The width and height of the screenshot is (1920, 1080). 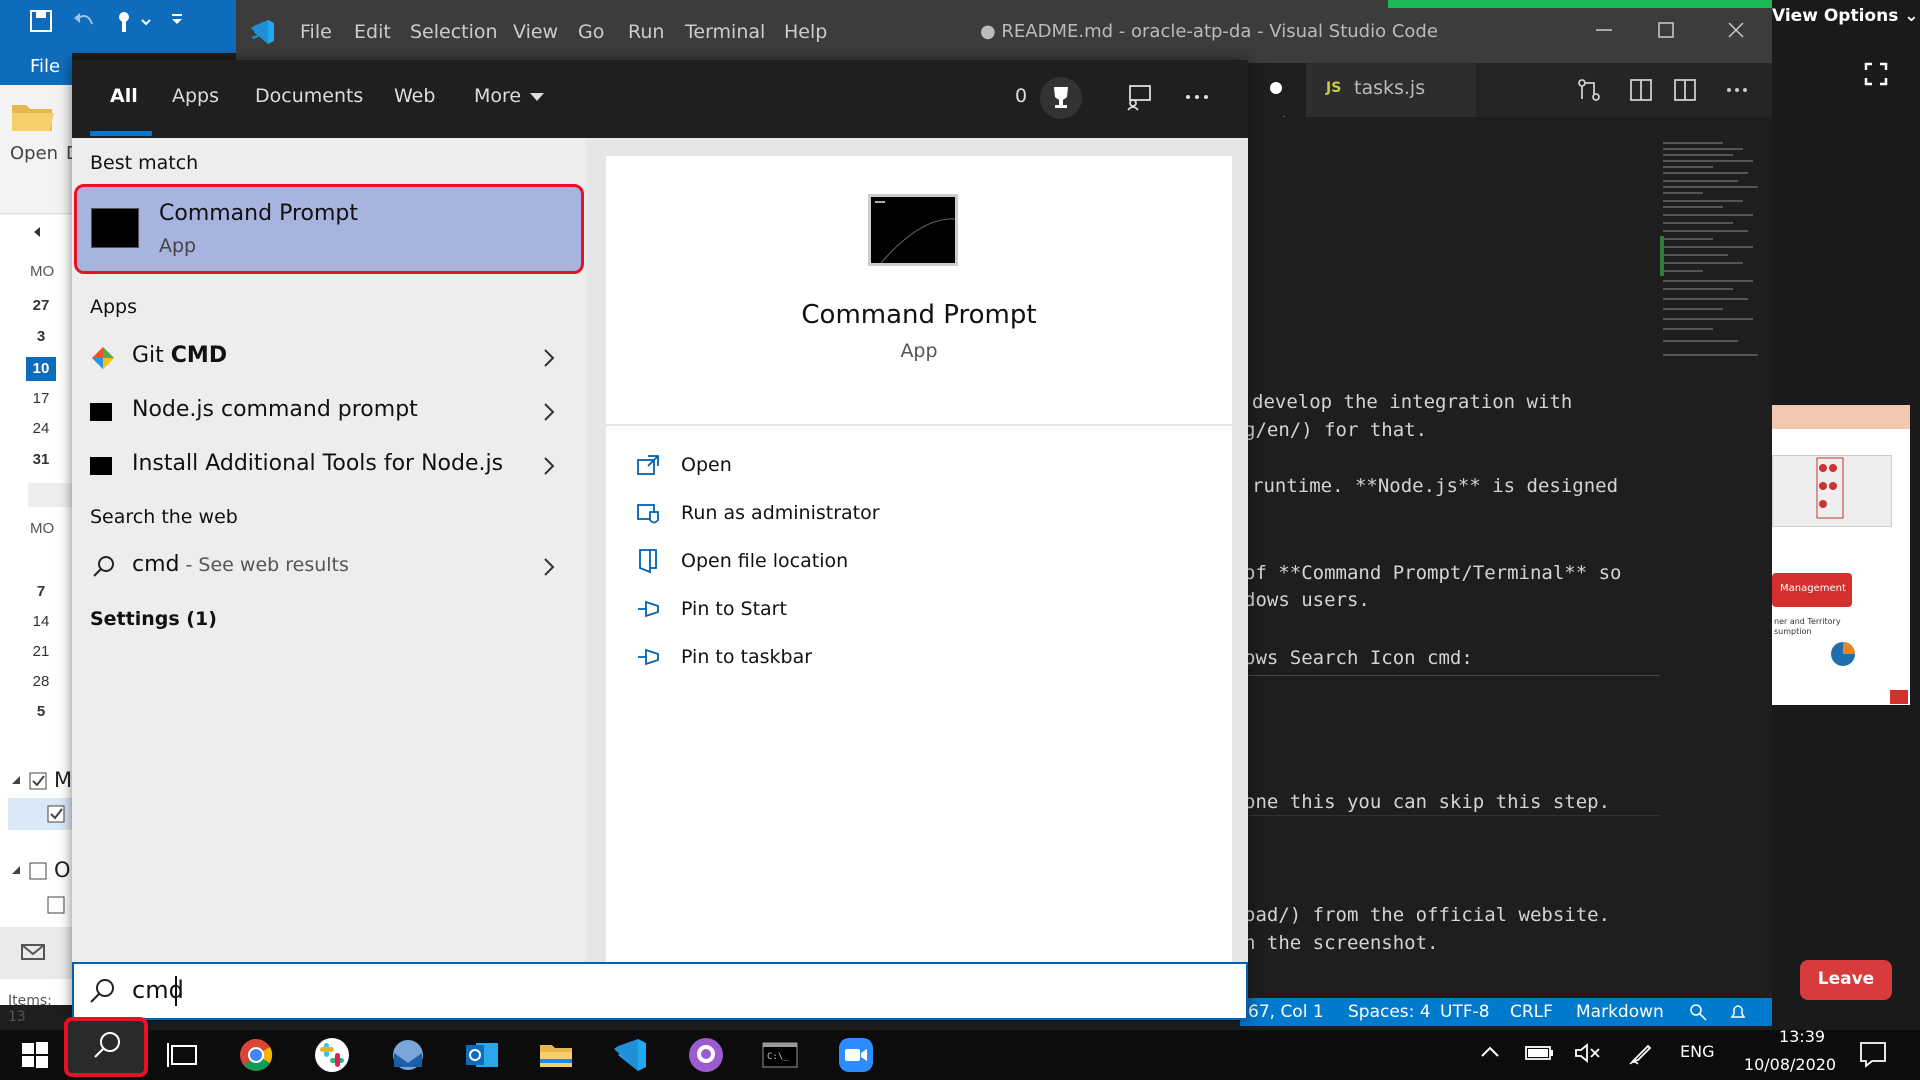 What do you see at coordinates (1717, 570) in the screenshot?
I see `minimap` at bounding box center [1717, 570].